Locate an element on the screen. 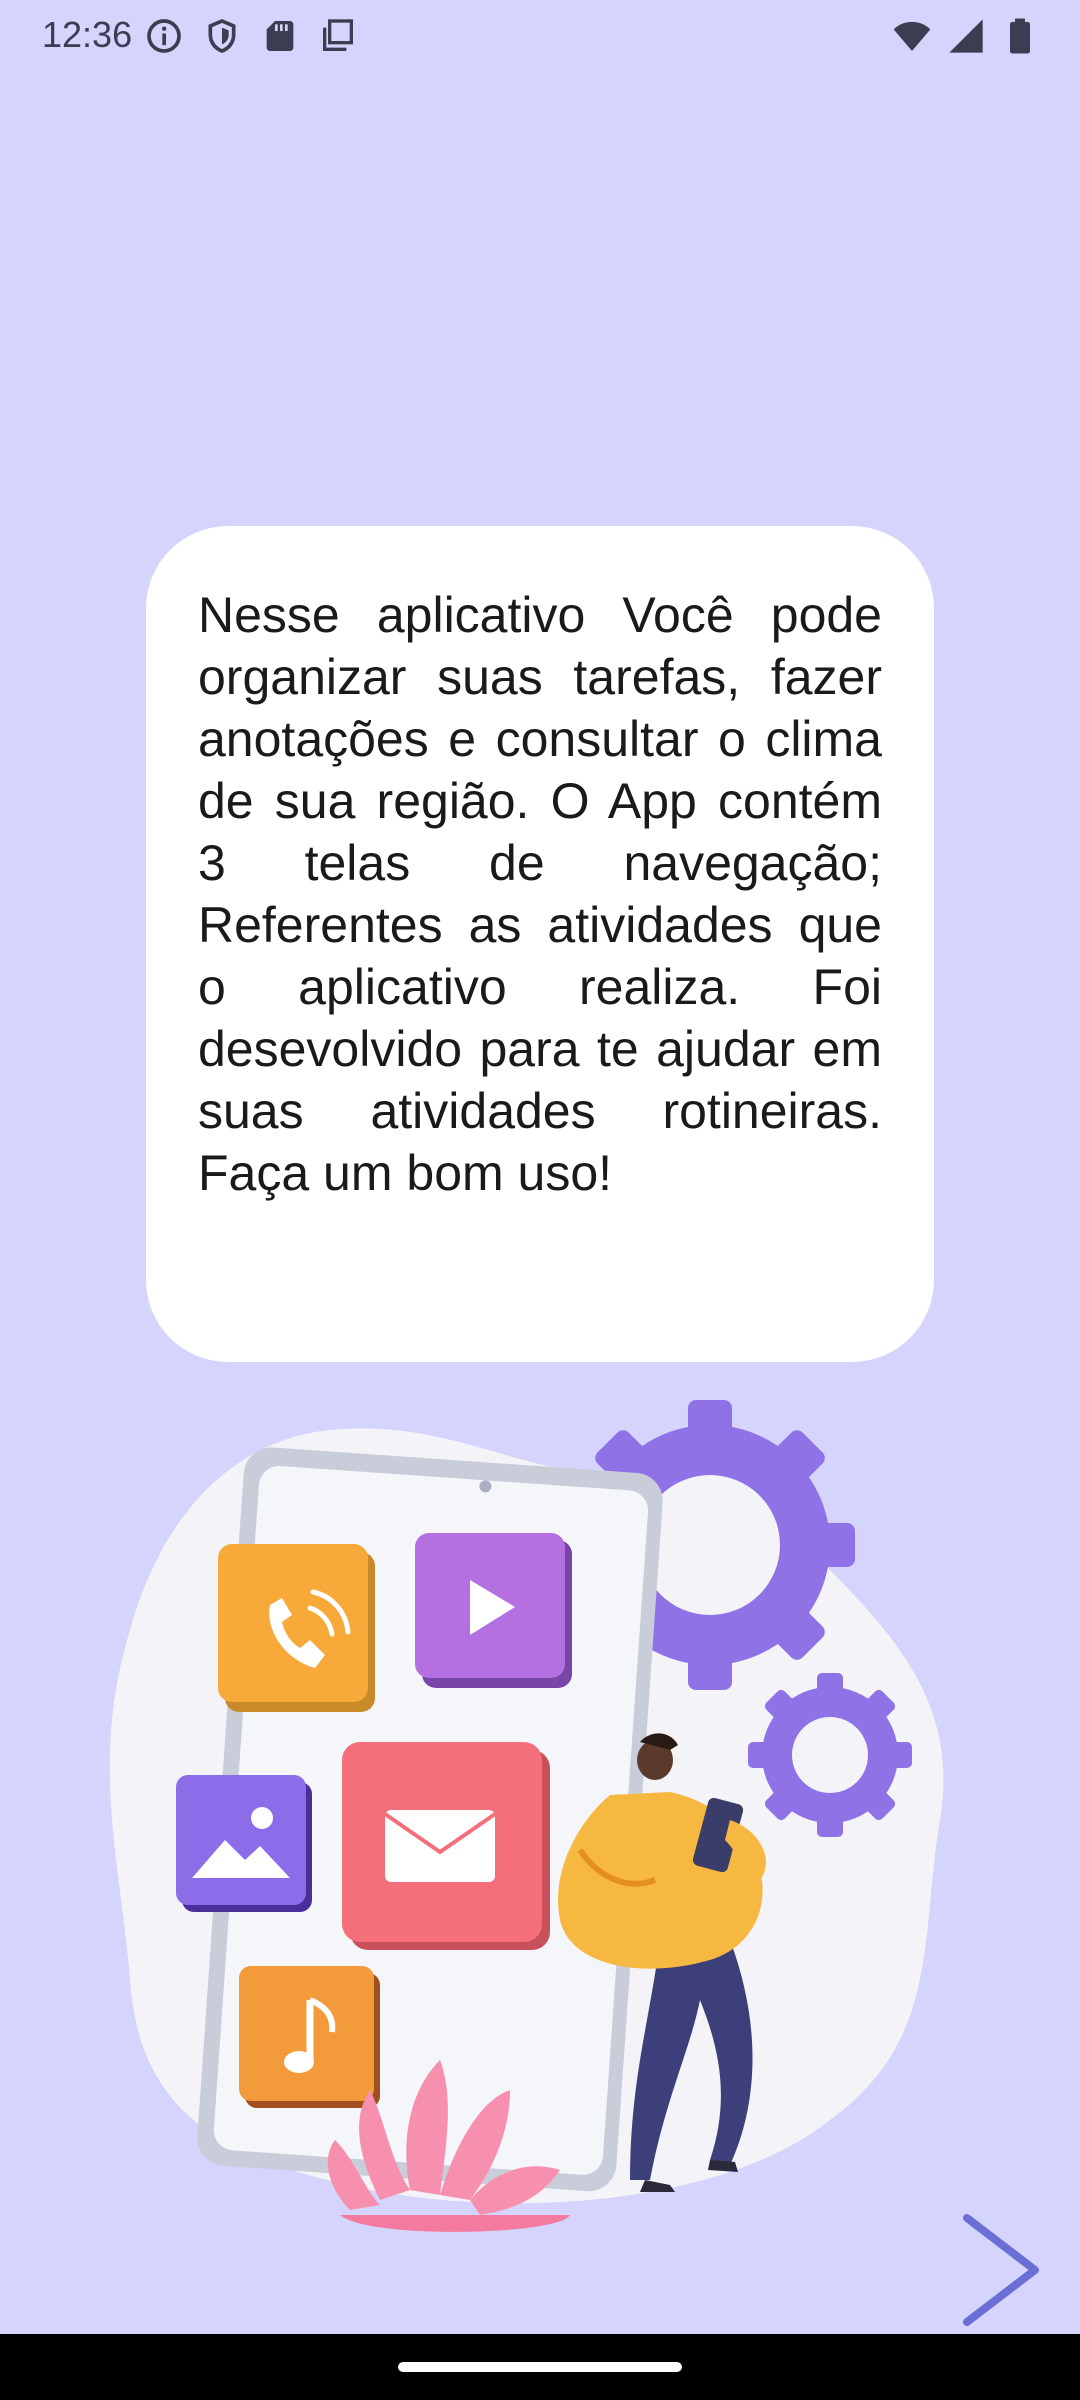 This screenshot has height=2400, width=1080. shield-icon is located at coordinates (222, 36).